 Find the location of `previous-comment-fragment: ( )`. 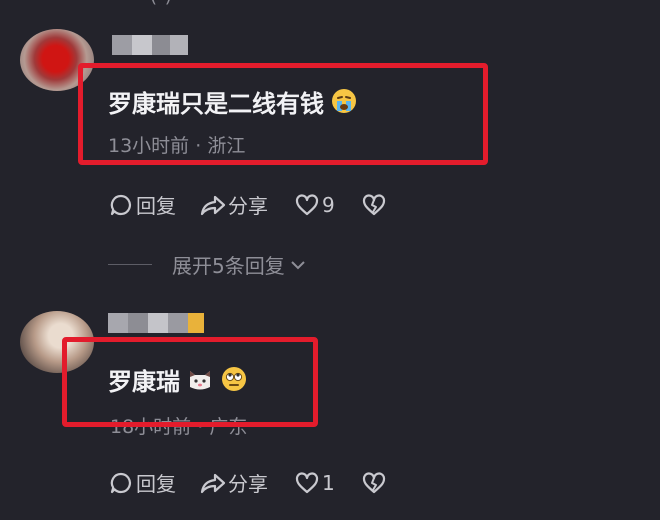

previous-comment-fragment: ( ) is located at coordinates (161, 3).